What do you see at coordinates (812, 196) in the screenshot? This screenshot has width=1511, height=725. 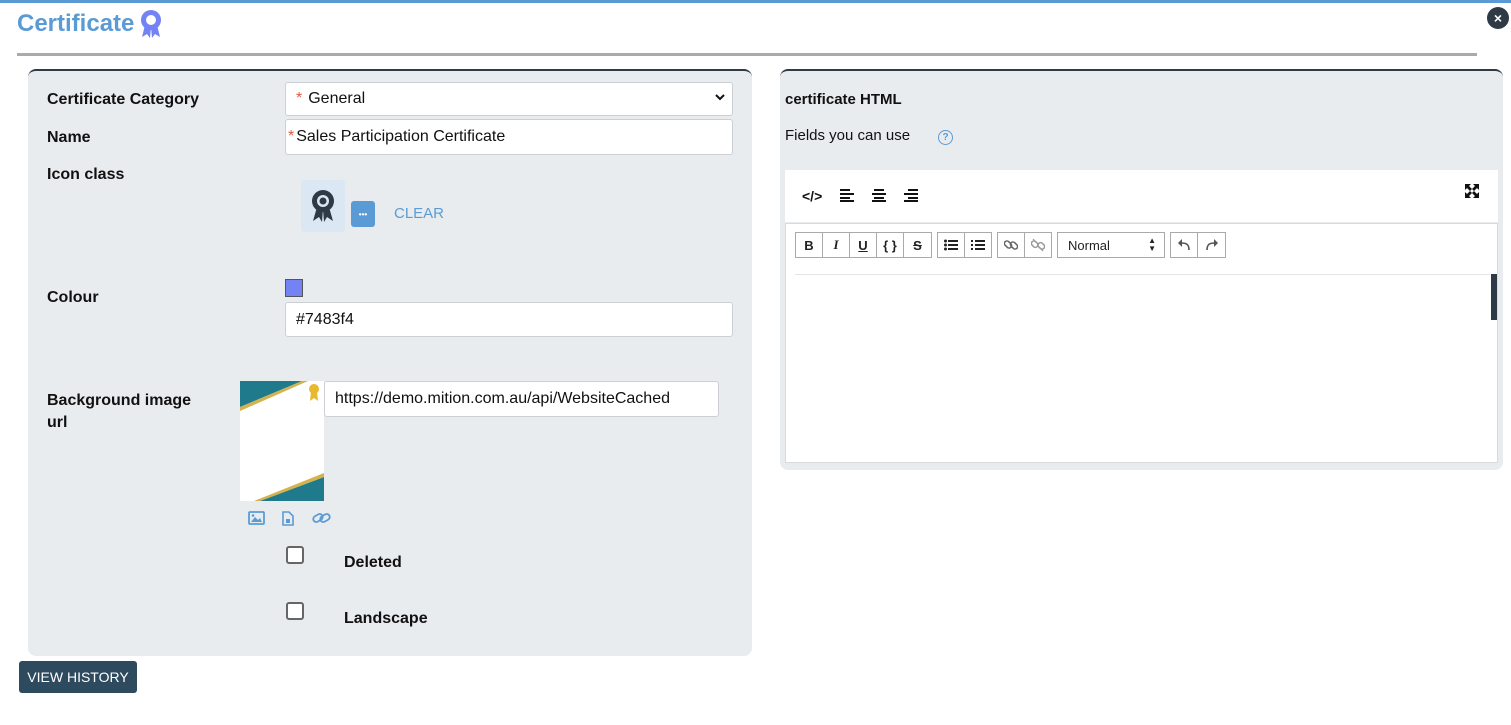 I see `code-view-icon: </>` at bounding box center [812, 196].